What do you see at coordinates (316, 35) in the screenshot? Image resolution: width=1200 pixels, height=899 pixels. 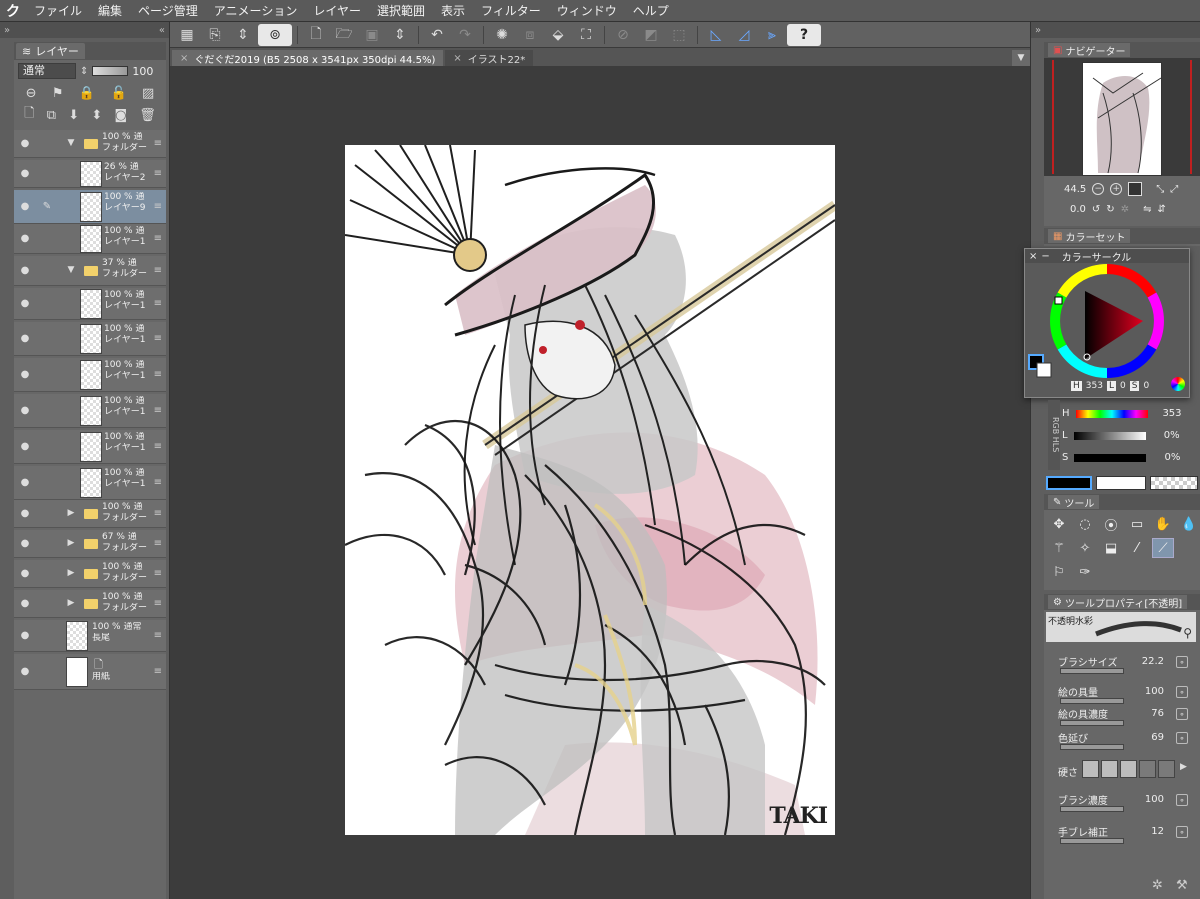 I see `new-file-icon: 🗋` at bounding box center [316, 35].